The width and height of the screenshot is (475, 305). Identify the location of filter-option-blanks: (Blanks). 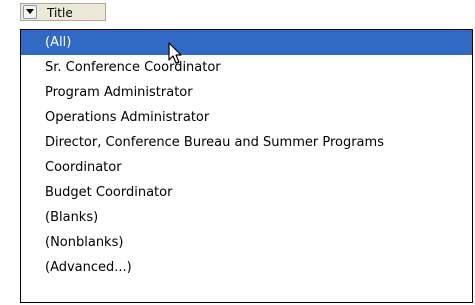
(246, 217).